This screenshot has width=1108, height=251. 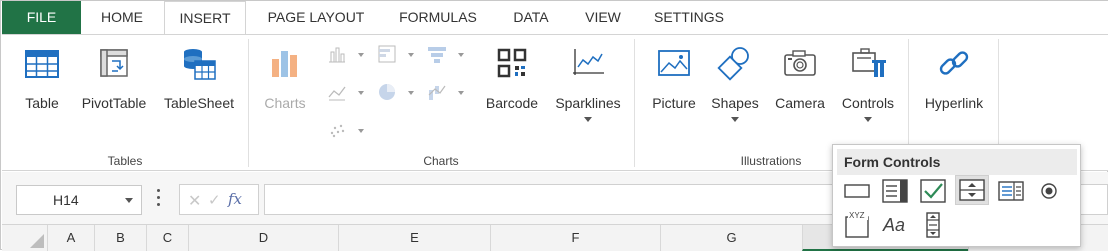 I want to click on spin-button-control-icon, so click(x=972, y=190).